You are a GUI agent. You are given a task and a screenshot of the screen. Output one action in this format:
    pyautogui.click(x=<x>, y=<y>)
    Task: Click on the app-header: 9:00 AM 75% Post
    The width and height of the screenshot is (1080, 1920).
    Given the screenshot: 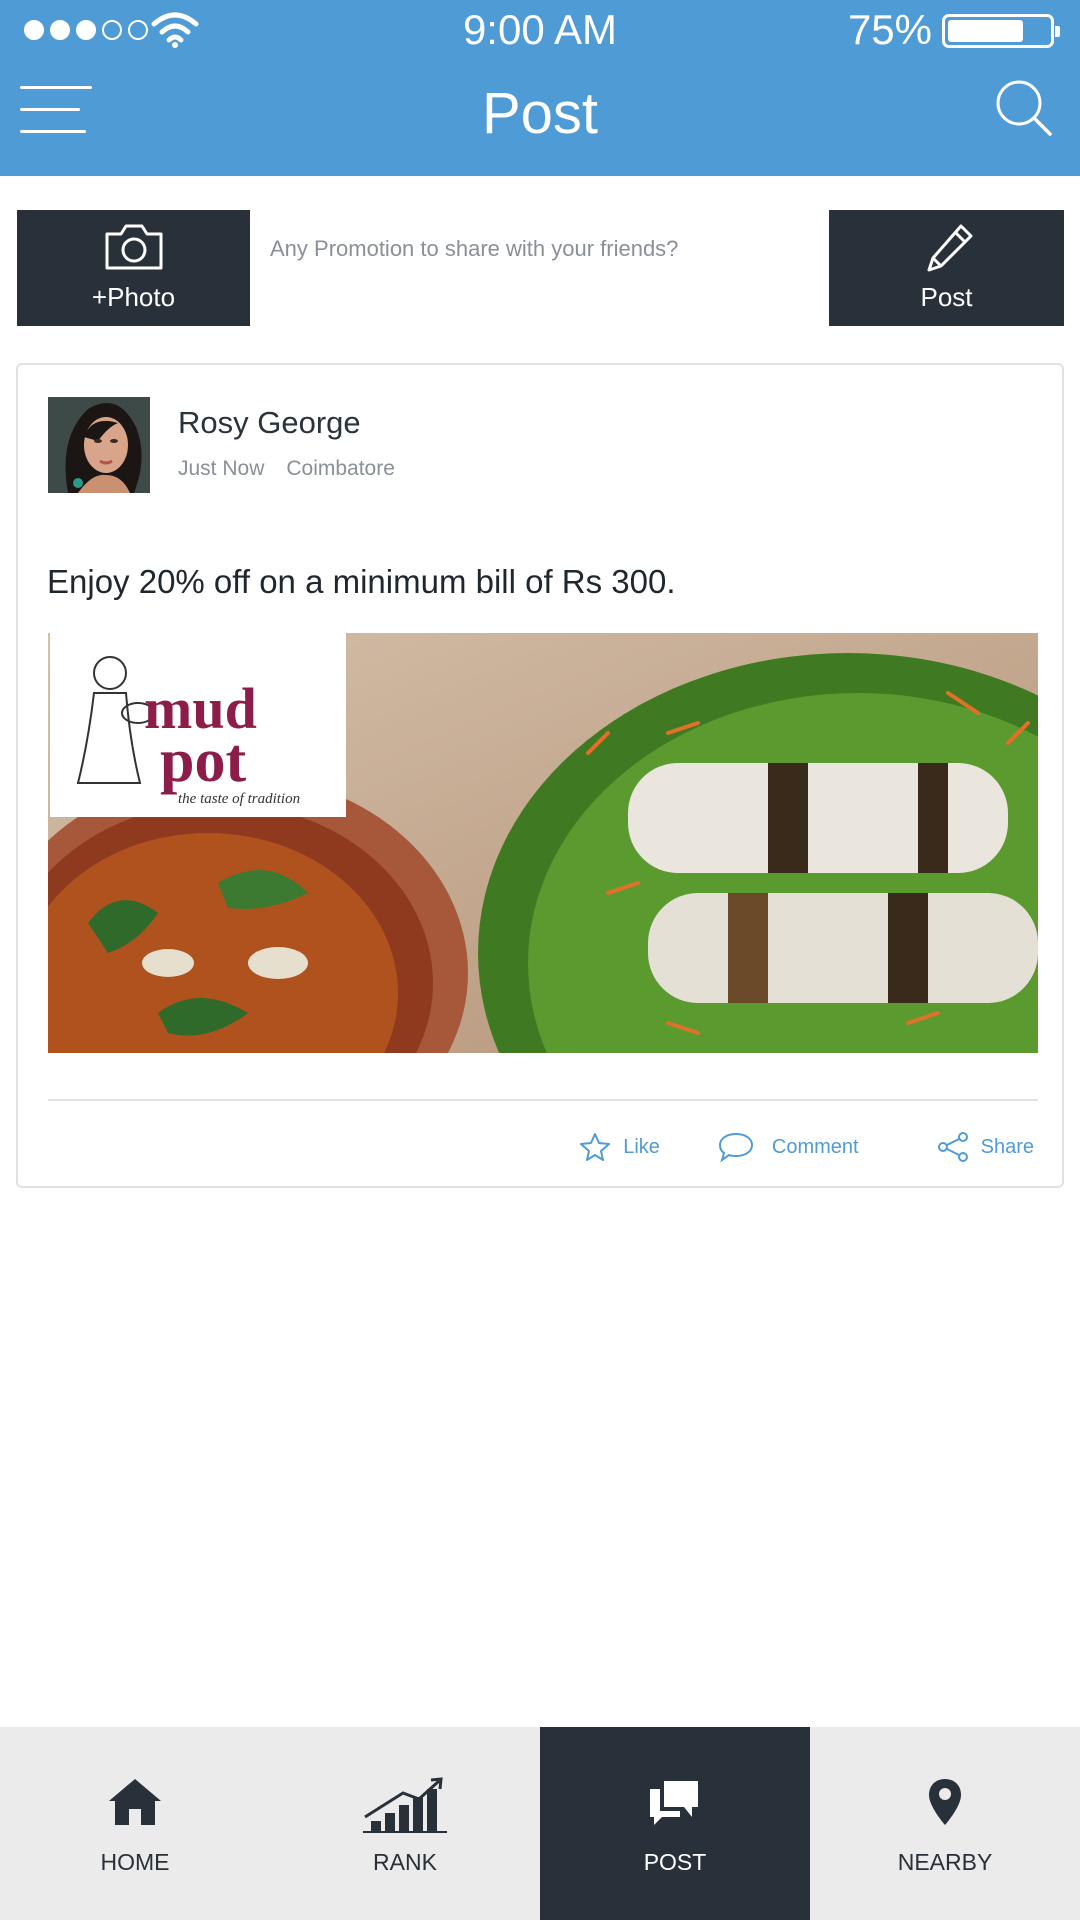 What is the action you would take?
    pyautogui.click(x=540, y=88)
    